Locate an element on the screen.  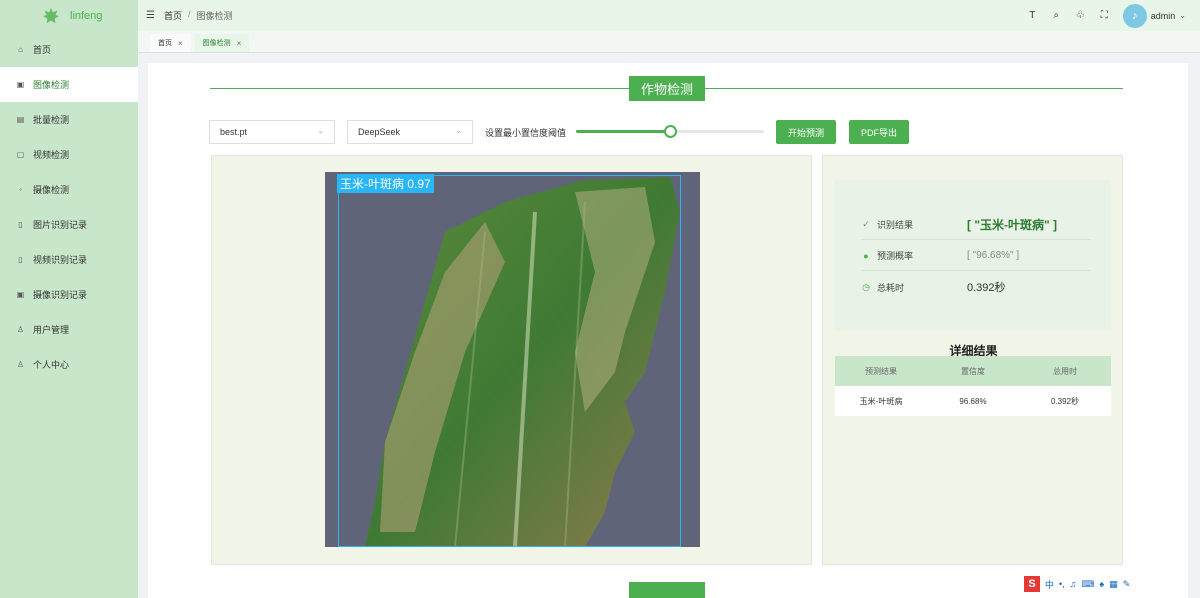
sidebar-item-image-detect: ▣ 图像检测 is located at coordinates (69, 84).